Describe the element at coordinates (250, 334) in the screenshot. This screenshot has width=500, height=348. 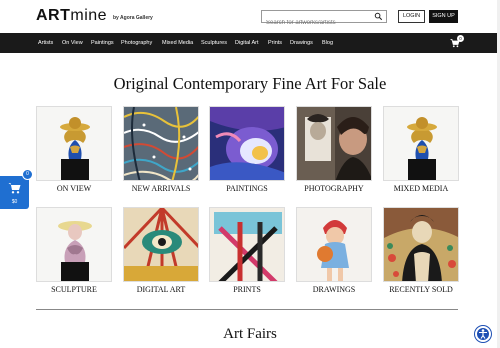
I see `section-title-art-fairs: Art Fairs` at that location.